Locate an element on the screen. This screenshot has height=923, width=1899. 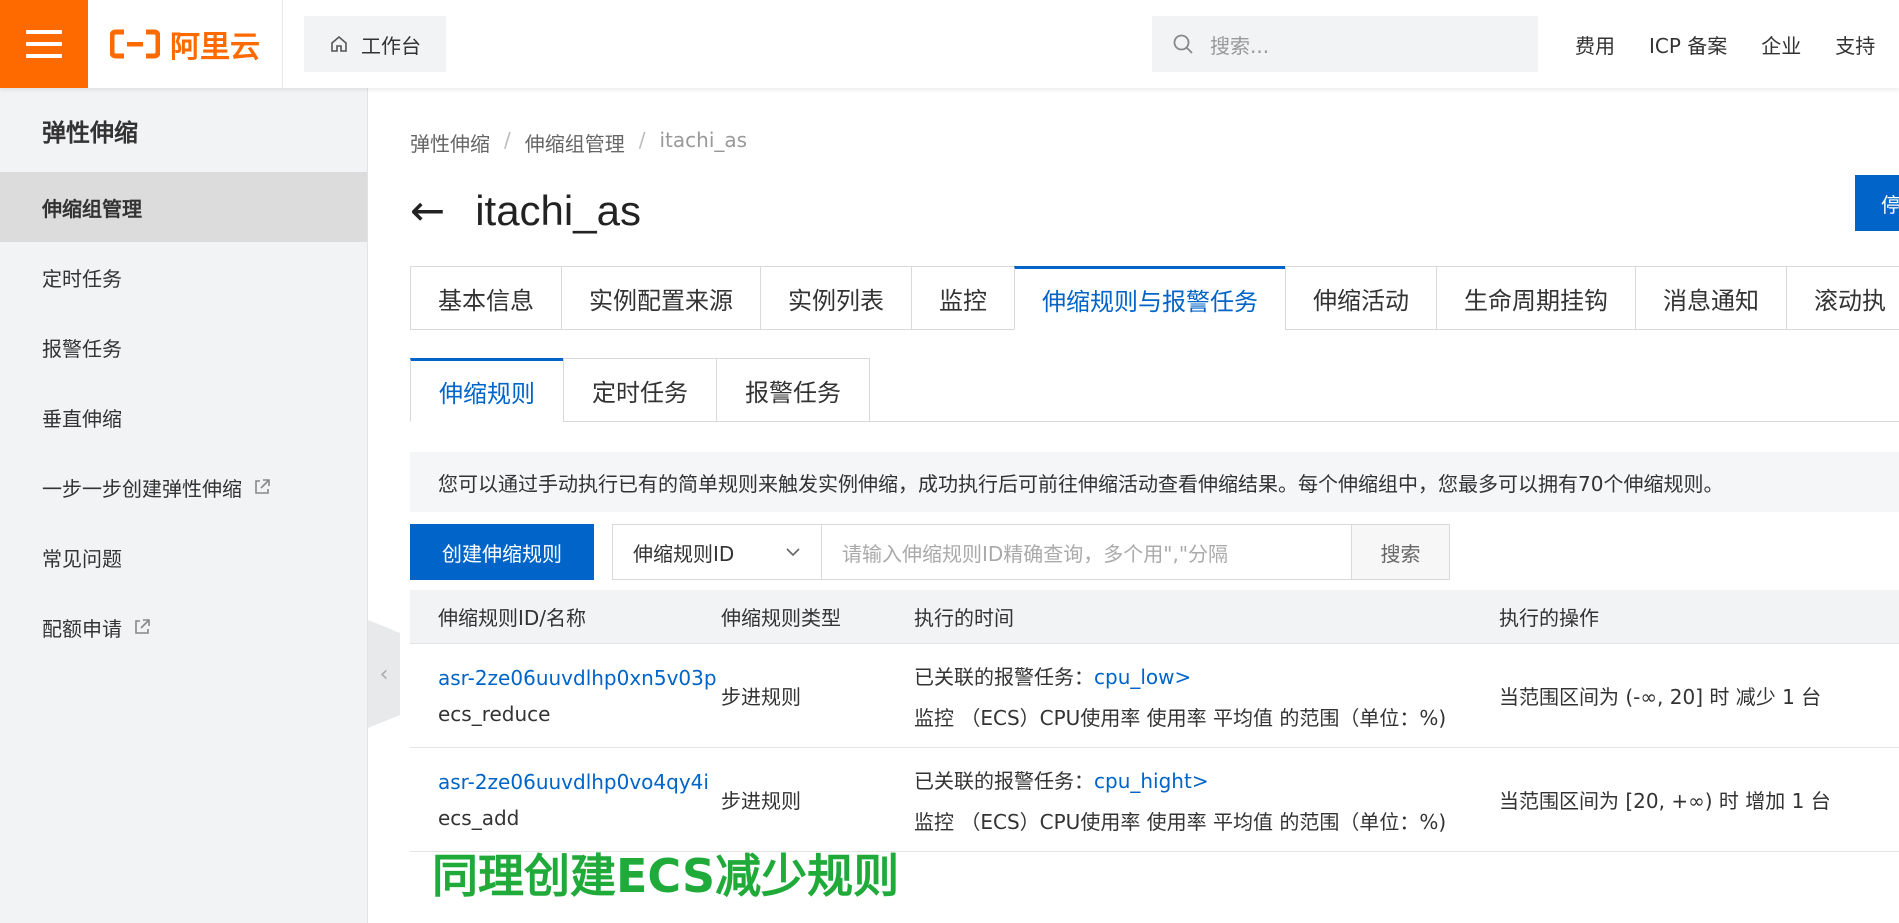
tab-scaling-activities: 伸缩活动 is located at coordinates (1360, 298).